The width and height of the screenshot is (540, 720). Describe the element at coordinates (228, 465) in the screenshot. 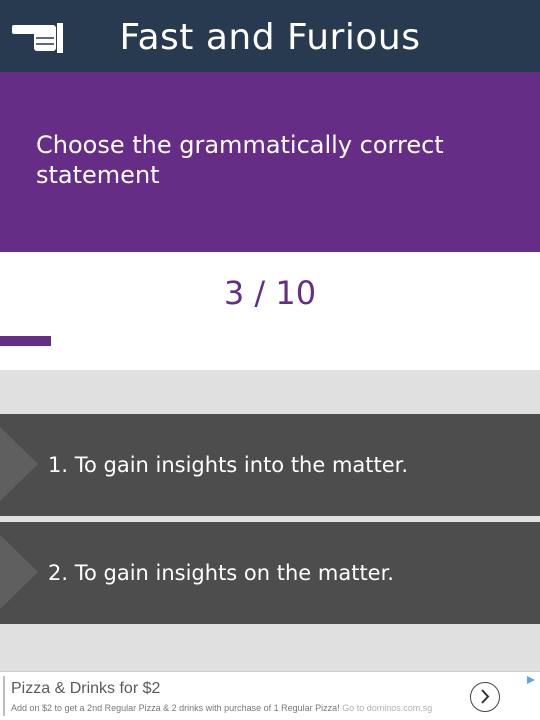

I see `answer-option-label: 1. To gain insights into the matter.` at that location.